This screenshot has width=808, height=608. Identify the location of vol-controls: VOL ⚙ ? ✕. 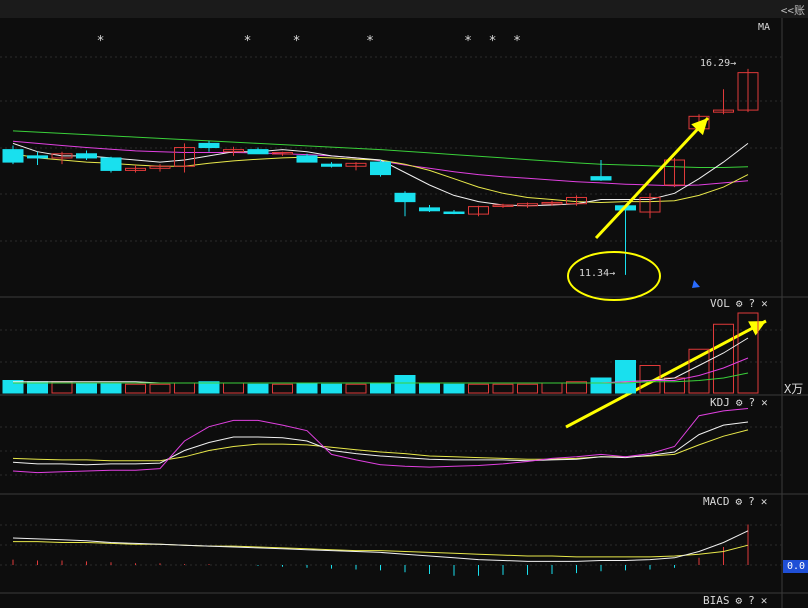
(739, 303).